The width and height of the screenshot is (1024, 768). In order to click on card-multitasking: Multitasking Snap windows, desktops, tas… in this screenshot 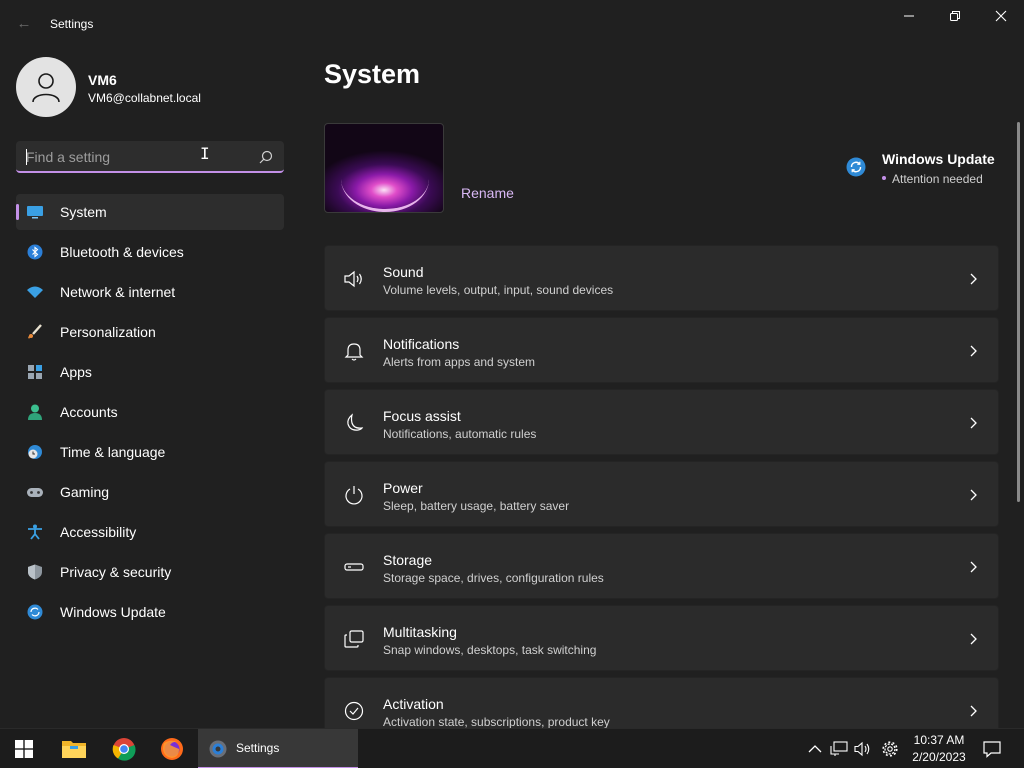, I will do `click(661, 638)`.